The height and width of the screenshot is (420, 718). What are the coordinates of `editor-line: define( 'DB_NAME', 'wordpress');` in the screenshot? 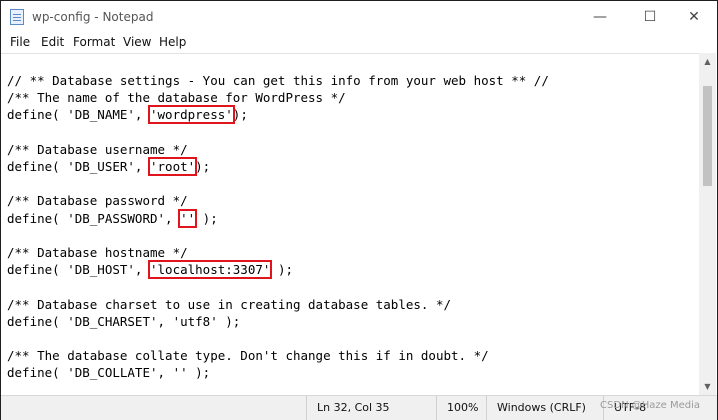 It's located at (127, 115).